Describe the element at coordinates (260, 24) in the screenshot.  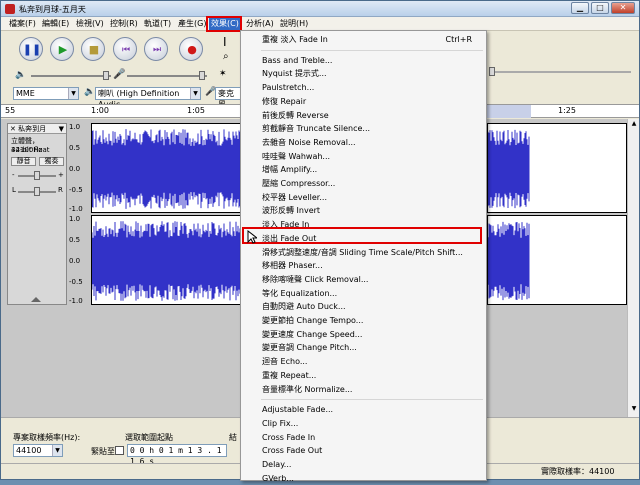
I see `menu-analyze: 分析(A)` at that location.